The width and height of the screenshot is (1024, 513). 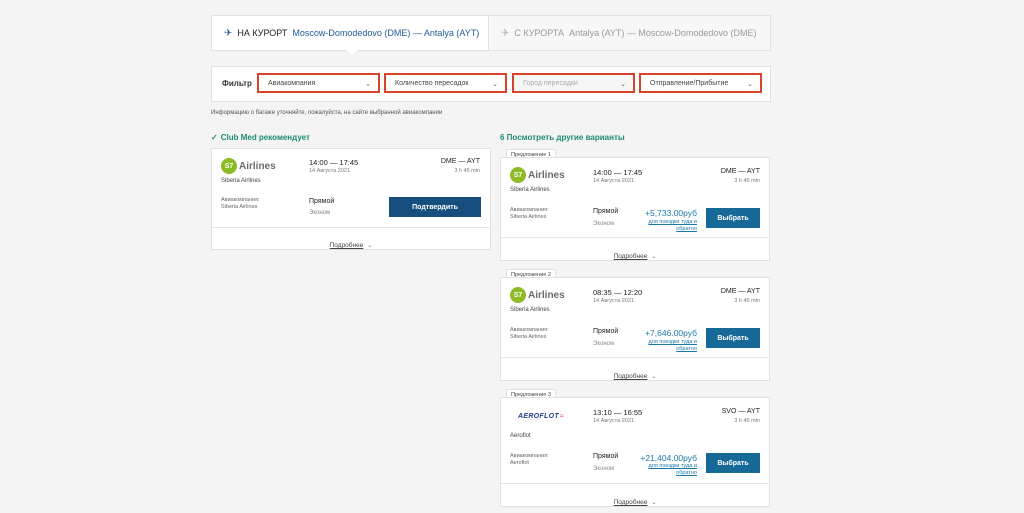 What do you see at coordinates (740, 411) in the screenshot?
I see `flight-route: SVO — AYT` at bounding box center [740, 411].